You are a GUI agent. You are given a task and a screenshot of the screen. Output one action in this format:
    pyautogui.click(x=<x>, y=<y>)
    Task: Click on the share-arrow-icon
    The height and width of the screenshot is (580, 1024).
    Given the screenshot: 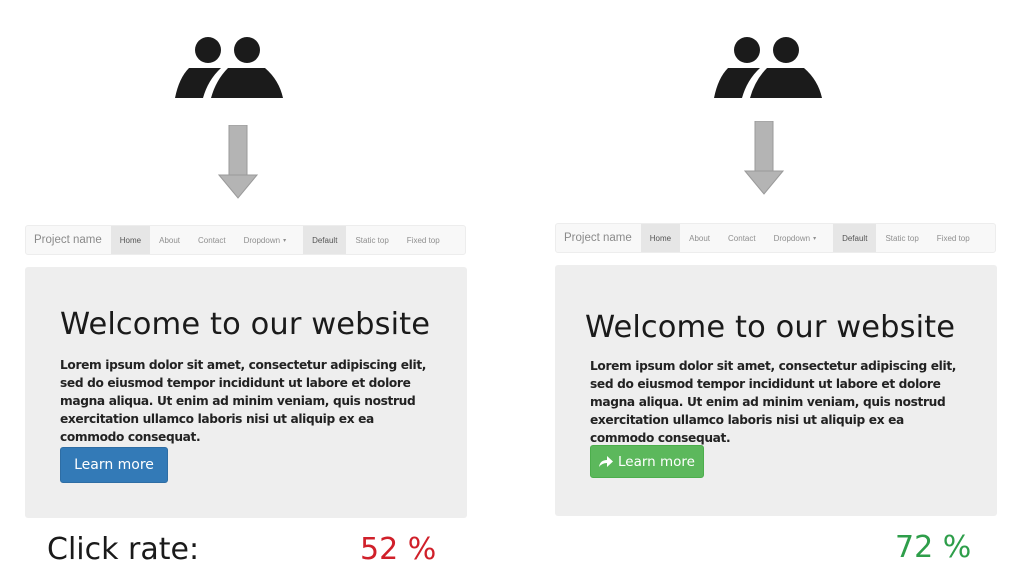 What is the action you would take?
    pyautogui.click(x=606, y=461)
    